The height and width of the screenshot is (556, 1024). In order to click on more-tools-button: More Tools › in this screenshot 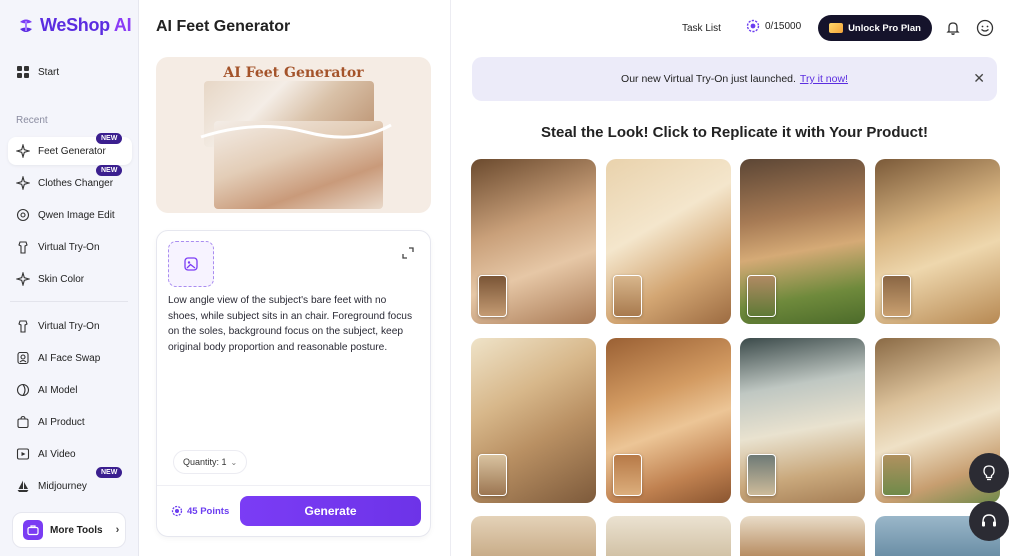, I will do `click(69, 530)`.